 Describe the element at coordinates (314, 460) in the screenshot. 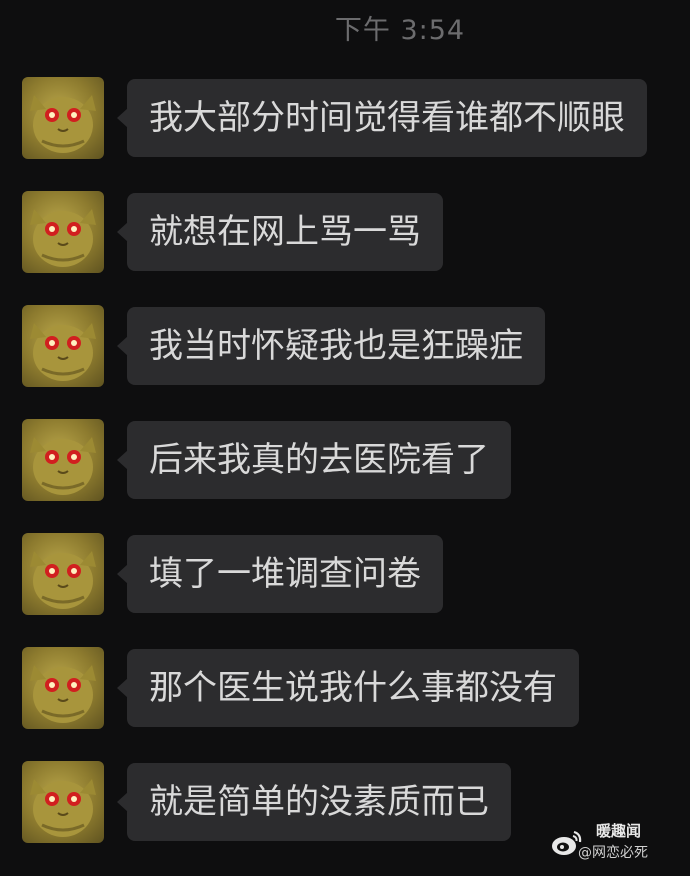

I see `message-bubble: 后来我真的去医院看了` at that location.